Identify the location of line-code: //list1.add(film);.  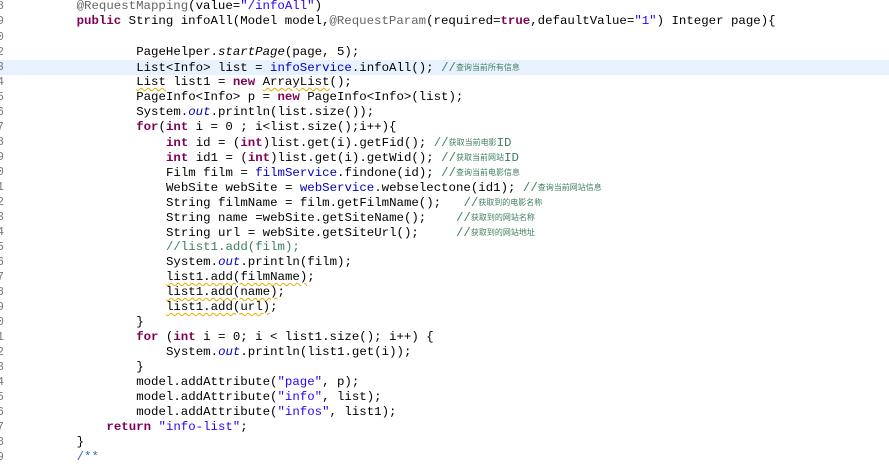
(233, 247).